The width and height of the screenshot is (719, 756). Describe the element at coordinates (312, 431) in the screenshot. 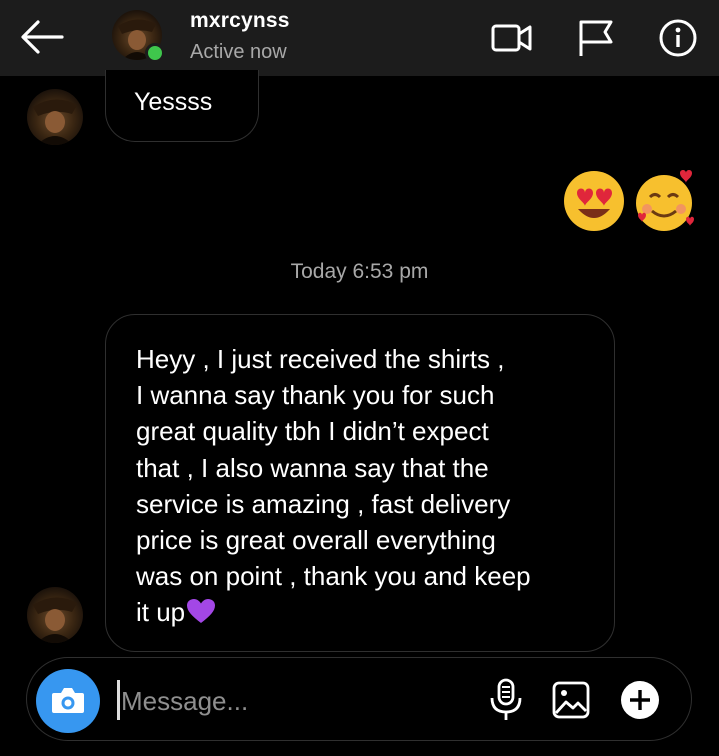

I see `message-line: great quality tbh I didn’t expect` at that location.